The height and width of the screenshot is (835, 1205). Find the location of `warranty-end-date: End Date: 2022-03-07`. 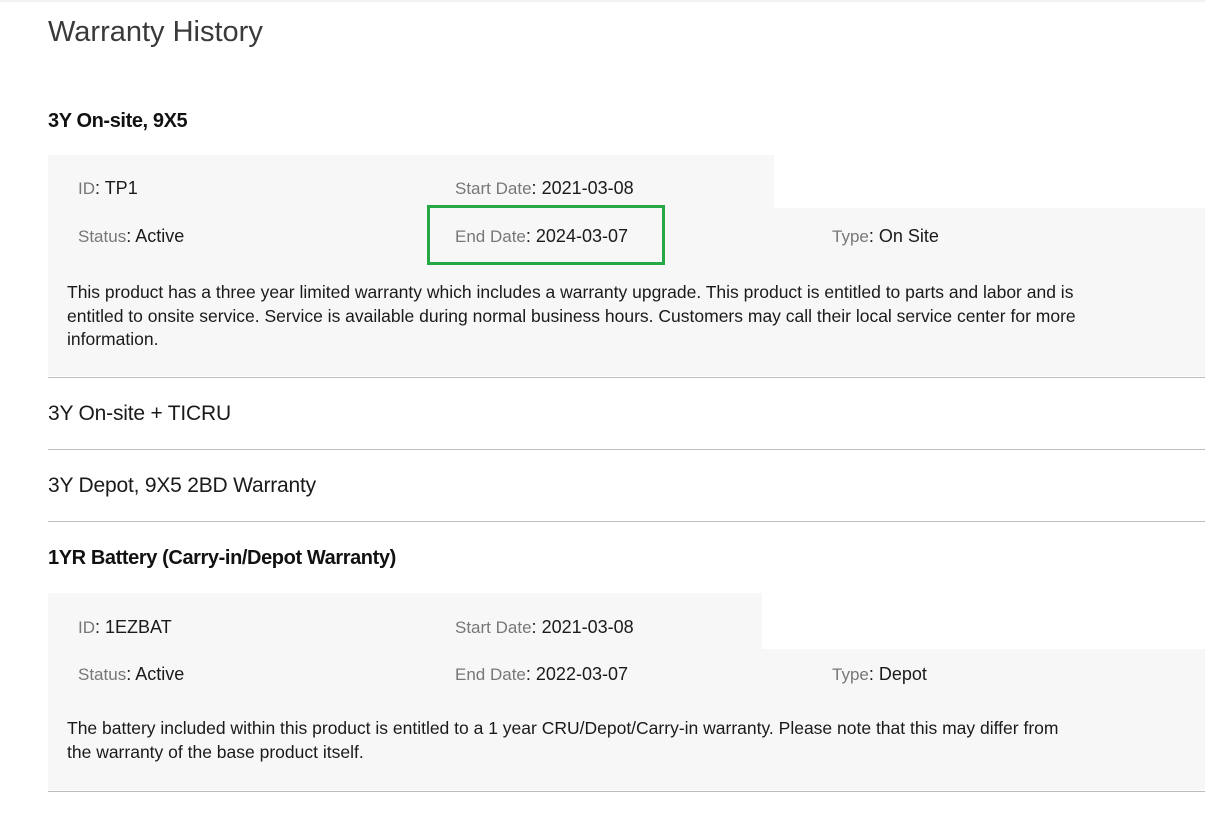

warranty-end-date: End Date: 2022-03-07 is located at coordinates (541, 674).